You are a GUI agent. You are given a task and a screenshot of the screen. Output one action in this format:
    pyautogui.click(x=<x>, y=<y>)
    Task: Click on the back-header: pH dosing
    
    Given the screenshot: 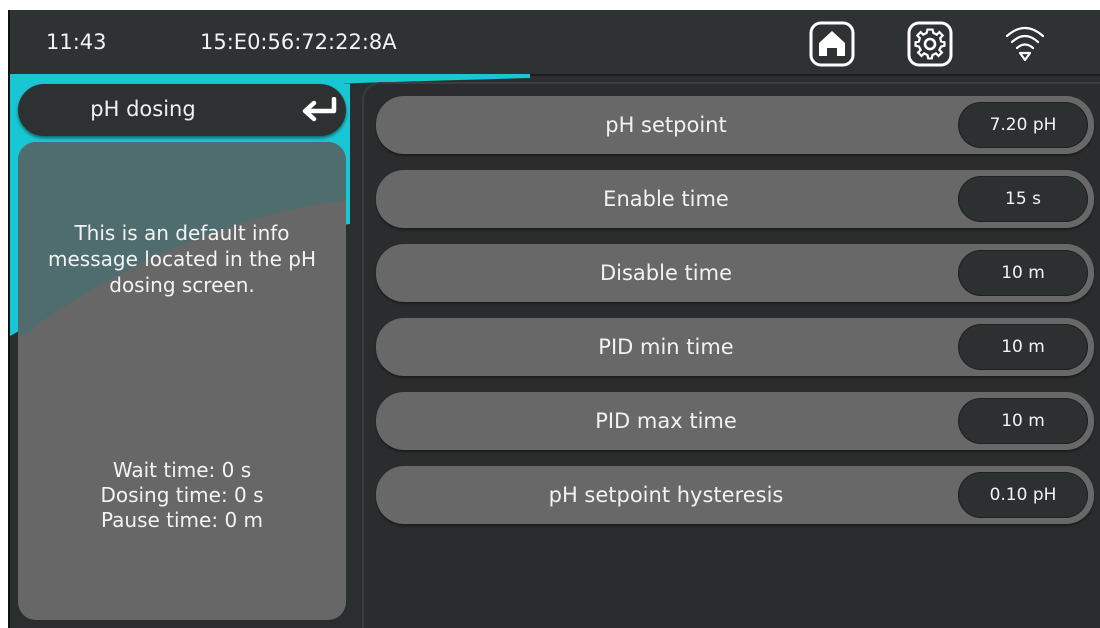 What is the action you would take?
    pyautogui.click(x=182, y=110)
    